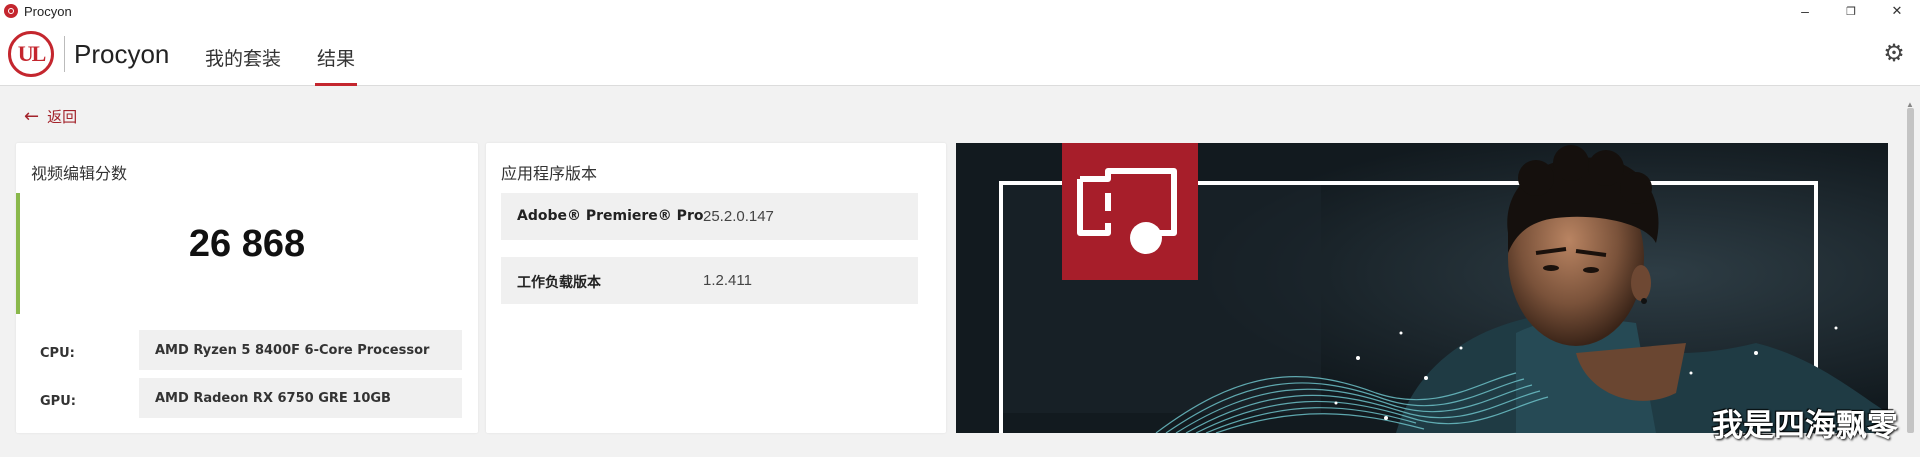  What do you see at coordinates (960, 11) in the screenshot?
I see `window-titlebar: Procyon – ❐ ✕` at bounding box center [960, 11].